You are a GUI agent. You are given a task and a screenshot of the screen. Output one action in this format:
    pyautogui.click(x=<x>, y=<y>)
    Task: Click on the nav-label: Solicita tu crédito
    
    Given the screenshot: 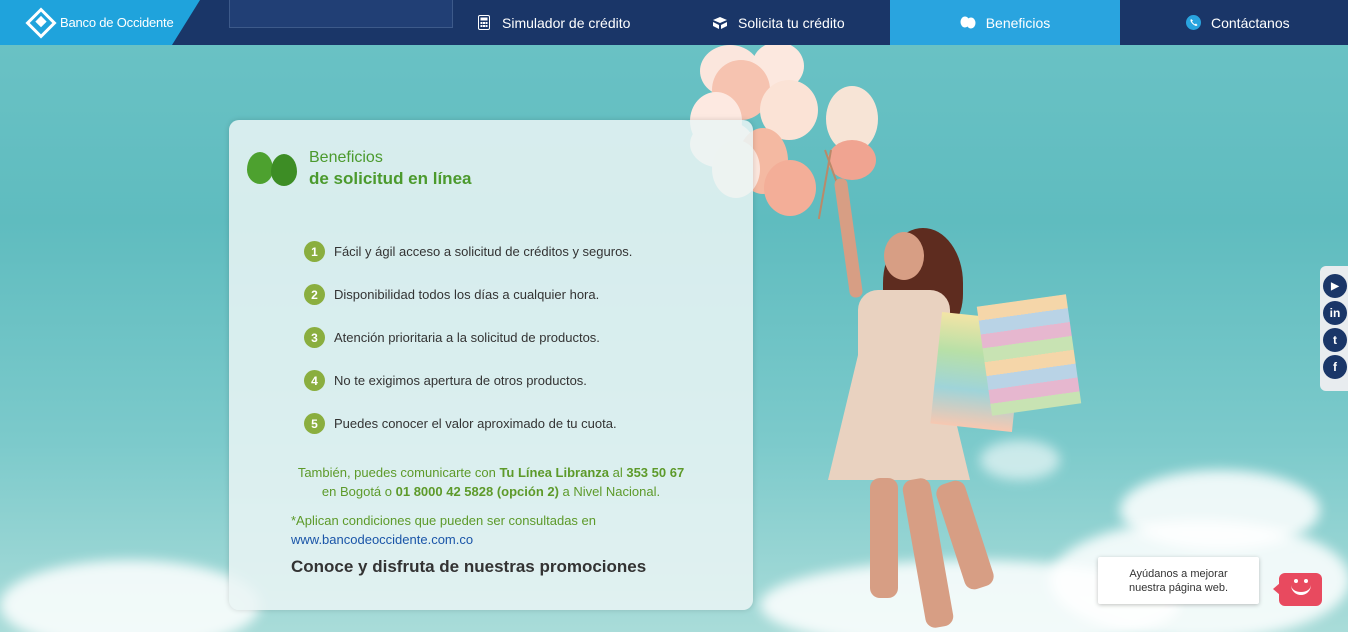 What is the action you would take?
    pyautogui.click(x=791, y=22)
    